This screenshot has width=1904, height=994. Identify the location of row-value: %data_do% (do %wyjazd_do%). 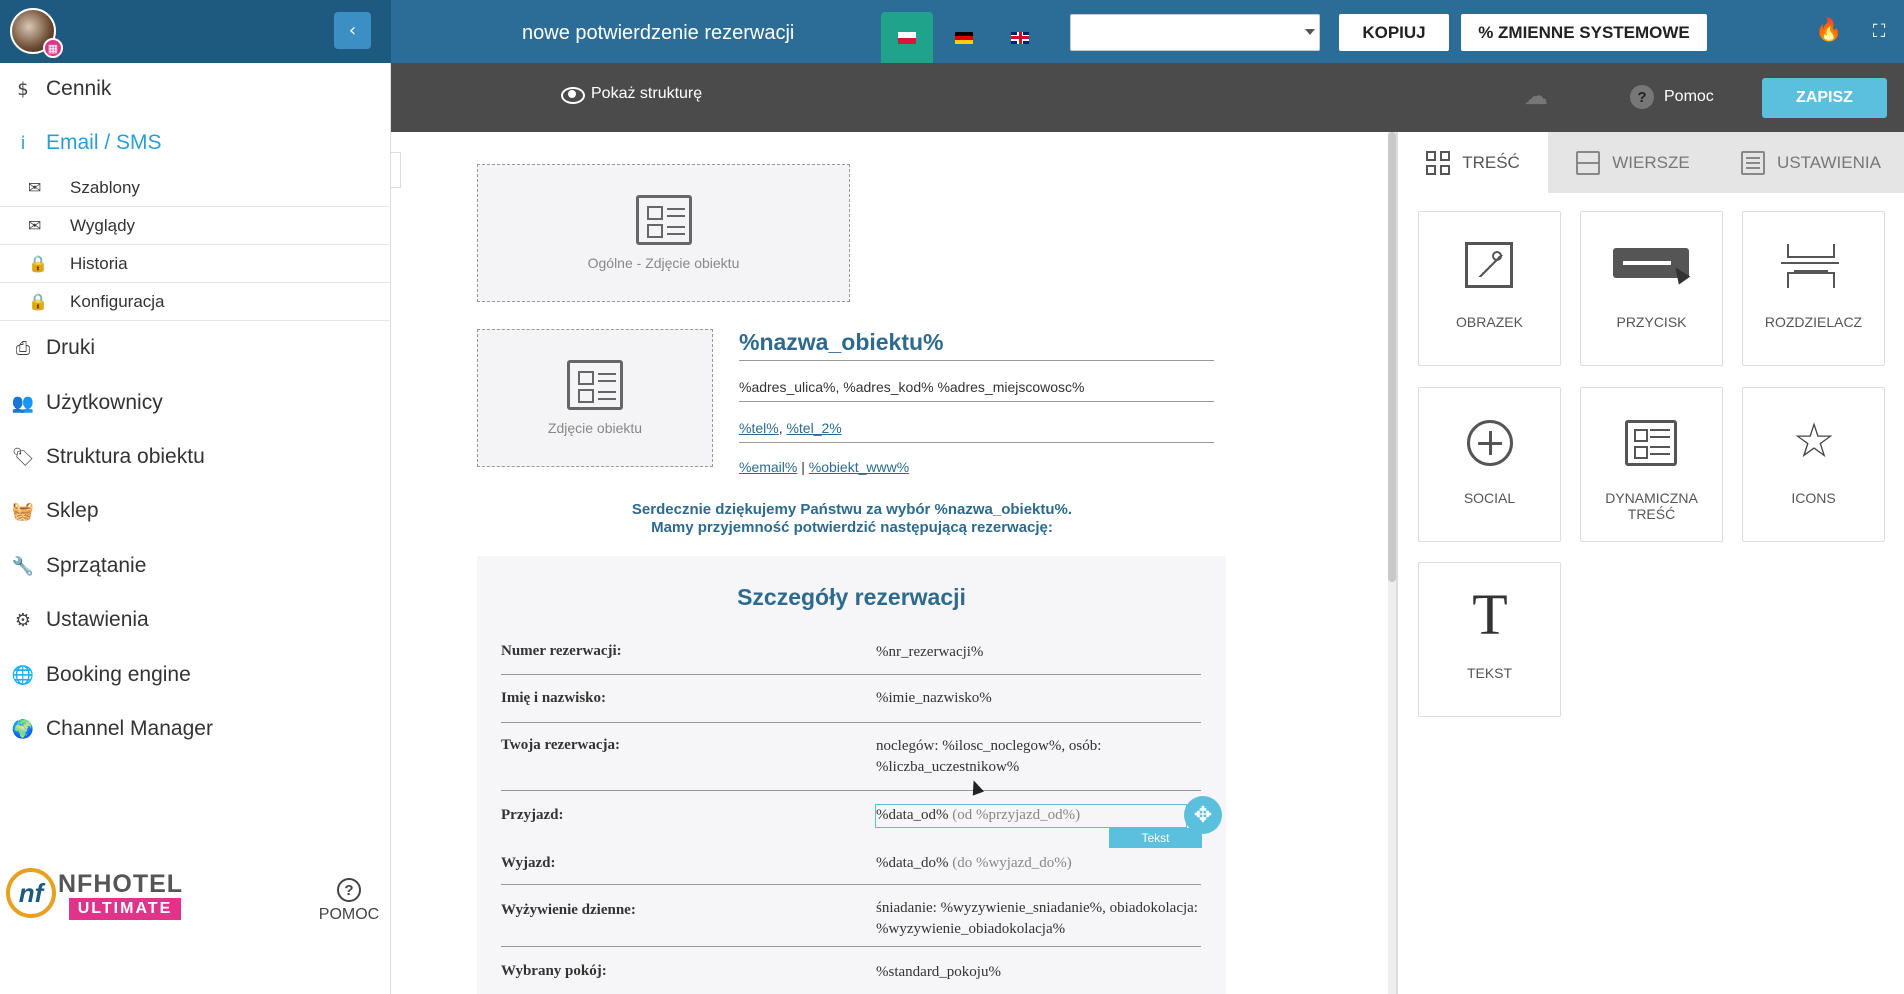
(1041, 863).